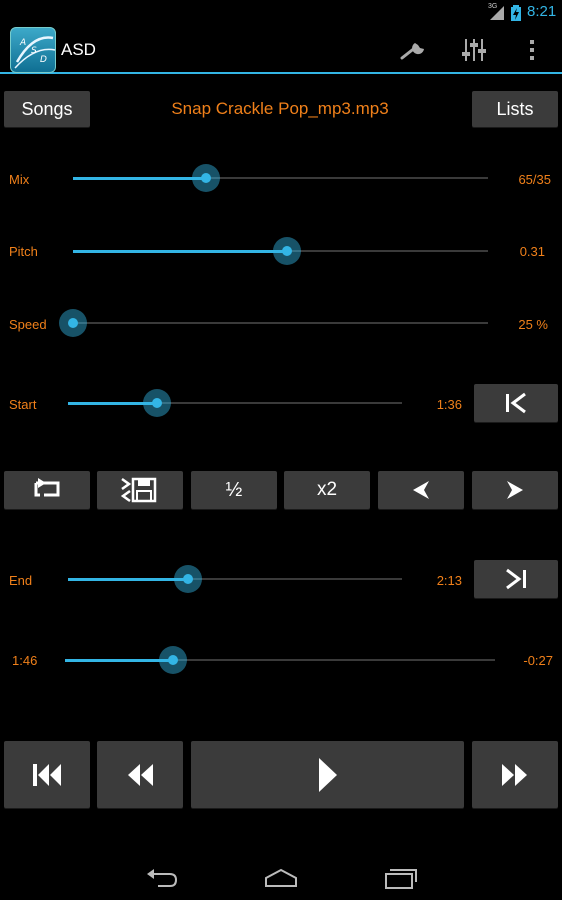 This screenshot has height=900, width=562. Describe the element at coordinates (533, 324) in the screenshot. I see `speed-value: 25 %` at that location.